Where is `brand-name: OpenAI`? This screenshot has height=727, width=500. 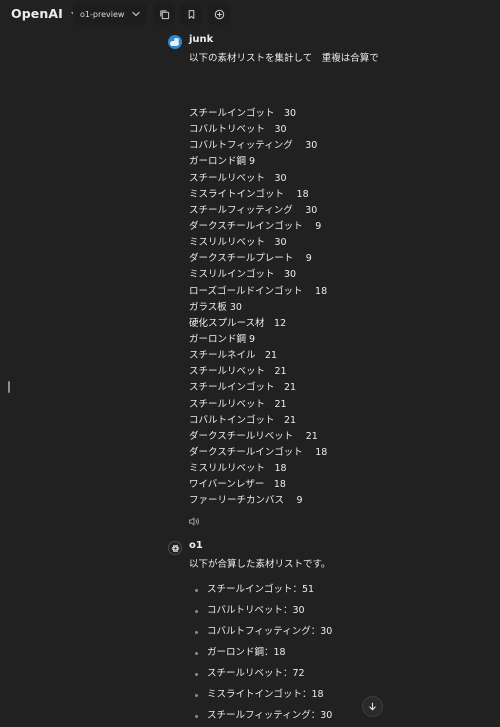
brand-name: OpenAI is located at coordinates (37, 13).